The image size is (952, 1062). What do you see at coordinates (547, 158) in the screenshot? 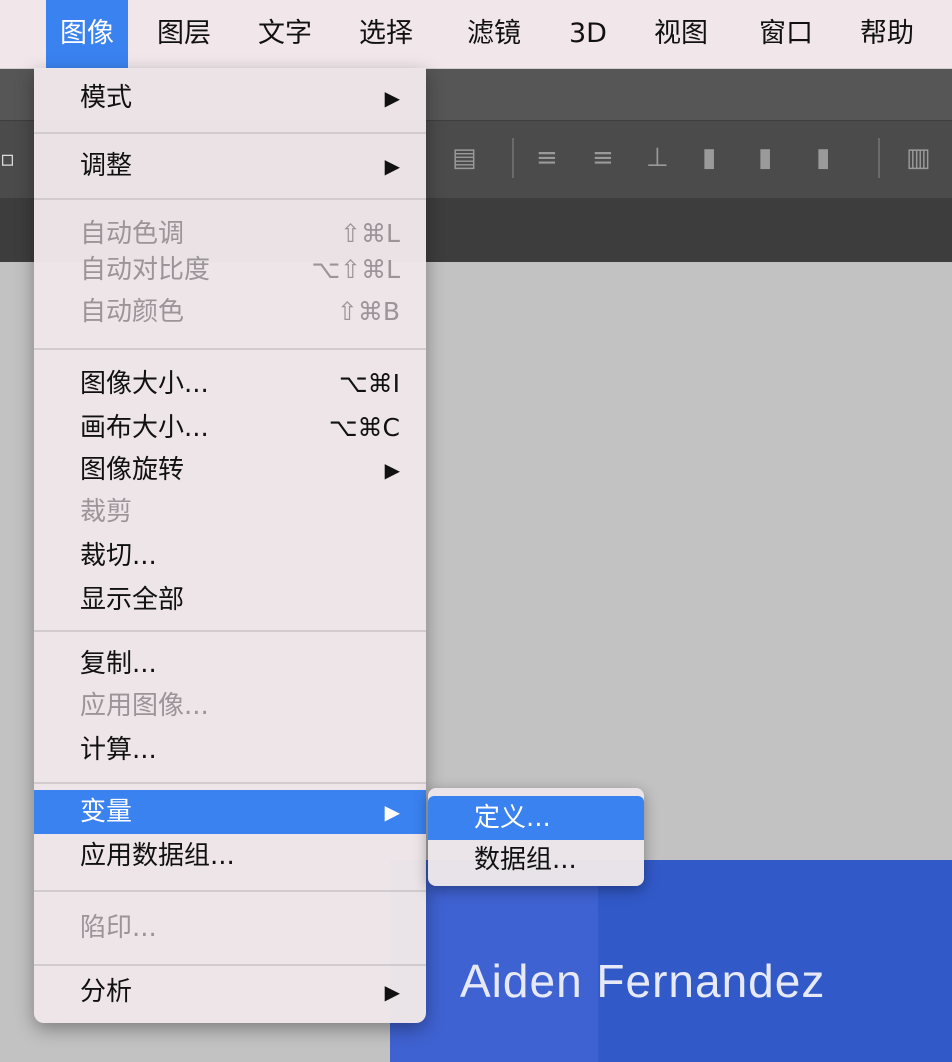
I see `distribute-top-icon: ≡` at bounding box center [547, 158].